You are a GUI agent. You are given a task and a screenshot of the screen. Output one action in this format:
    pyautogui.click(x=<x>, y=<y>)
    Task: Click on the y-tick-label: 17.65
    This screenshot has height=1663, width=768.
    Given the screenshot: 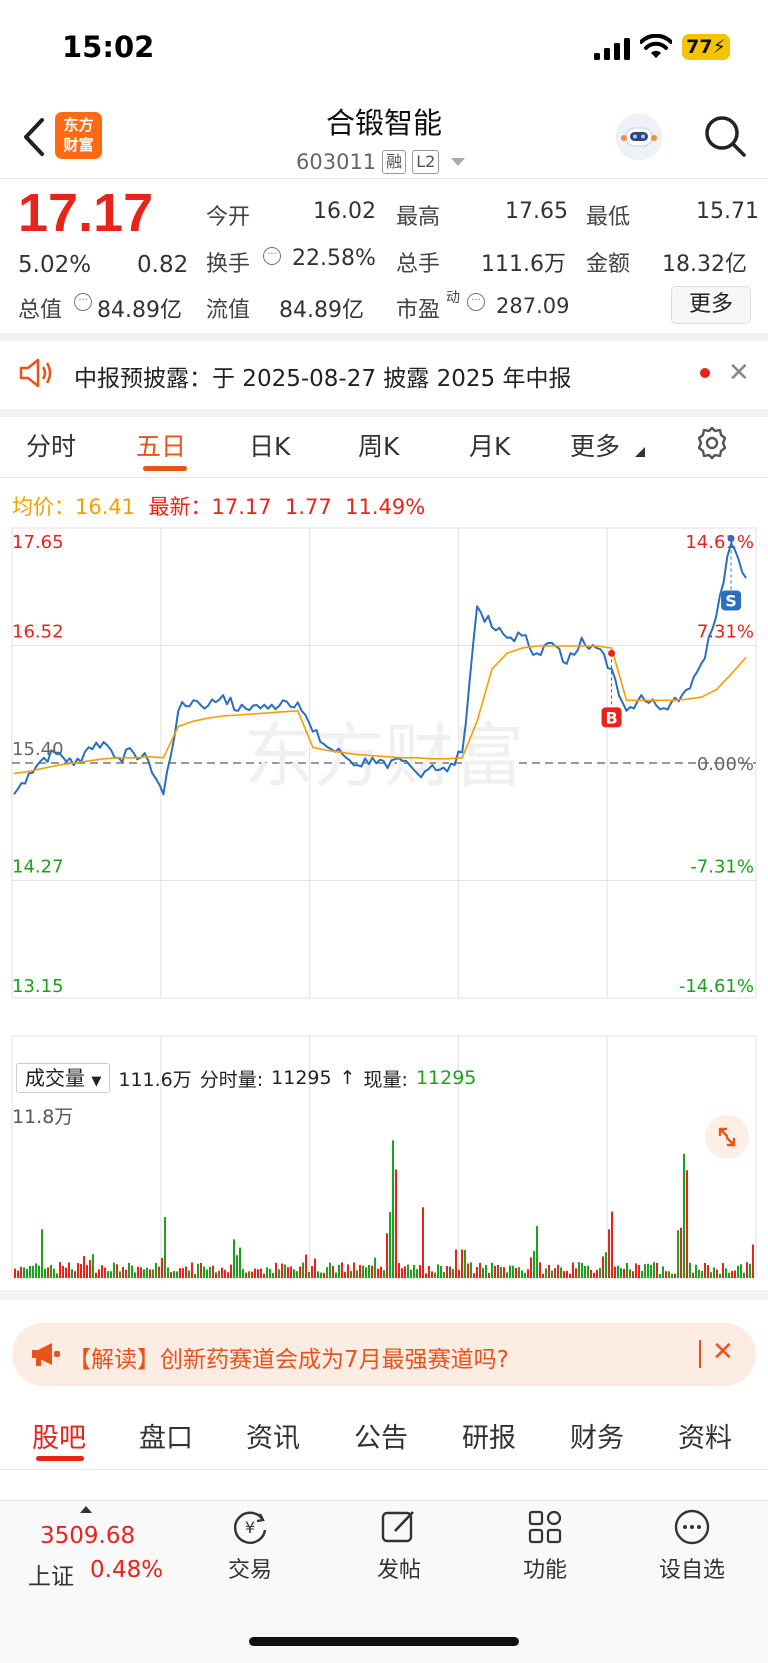 What is the action you would take?
    pyautogui.click(x=38, y=542)
    